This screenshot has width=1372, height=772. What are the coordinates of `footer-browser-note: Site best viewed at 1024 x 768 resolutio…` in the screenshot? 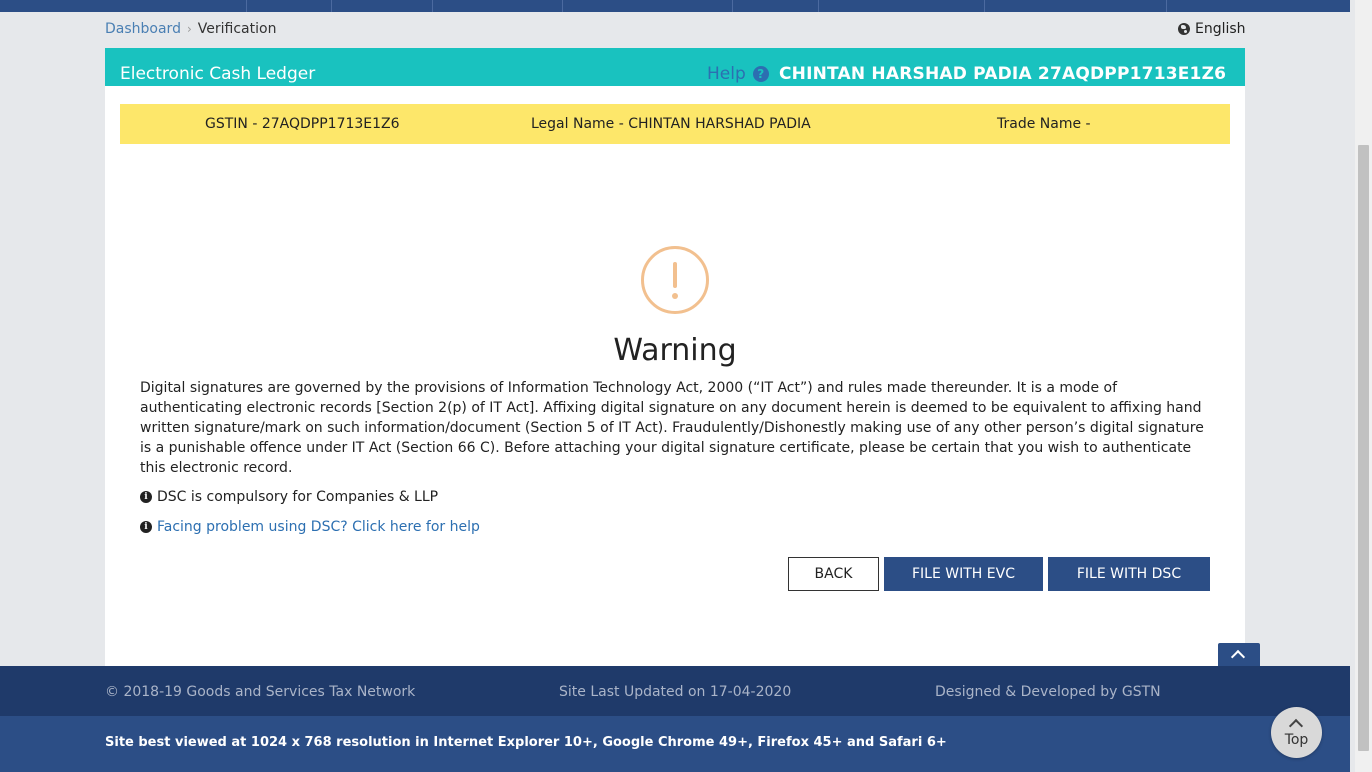 It's located at (526, 742).